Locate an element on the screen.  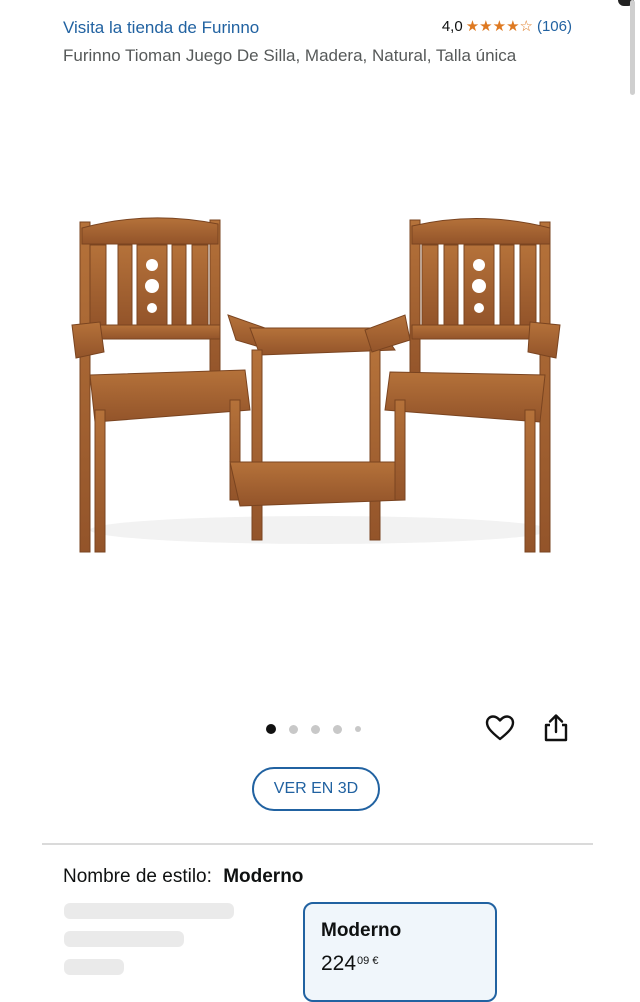
section-divider is located at coordinates (317, 844).